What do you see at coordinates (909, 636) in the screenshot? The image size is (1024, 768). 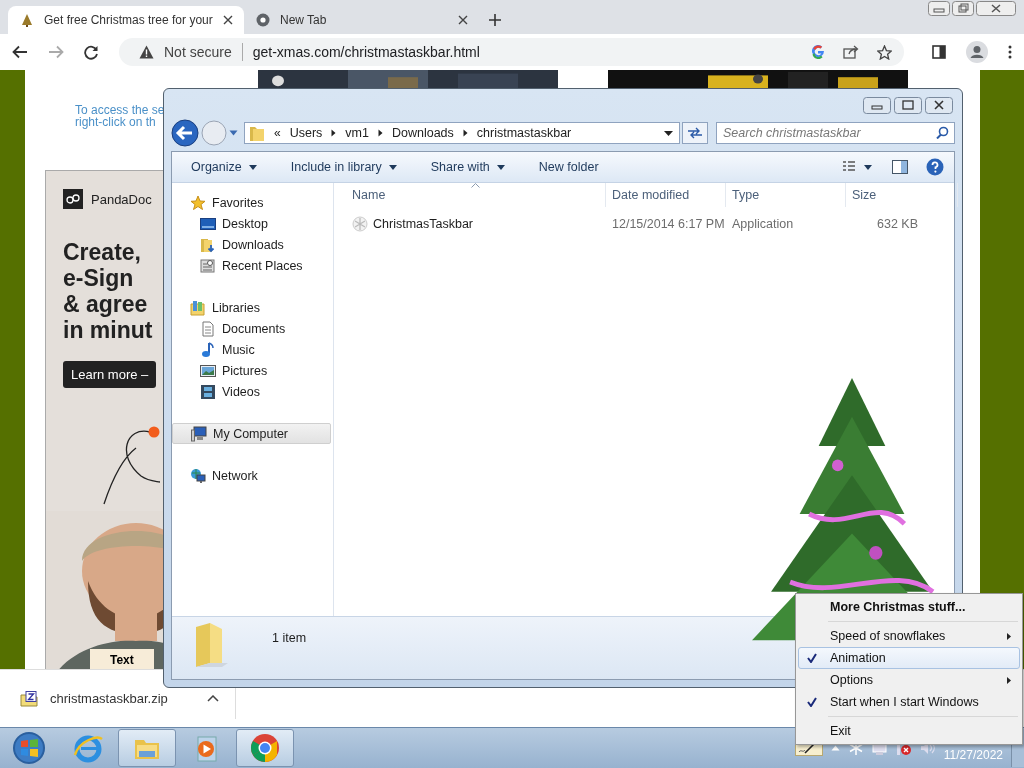 I see `menu-item: Speed of snowflakes` at bounding box center [909, 636].